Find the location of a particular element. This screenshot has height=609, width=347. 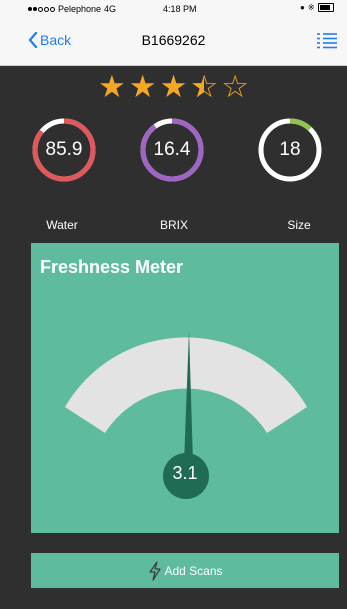

gauge-value: 16.4 is located at coordinates (172, 149).